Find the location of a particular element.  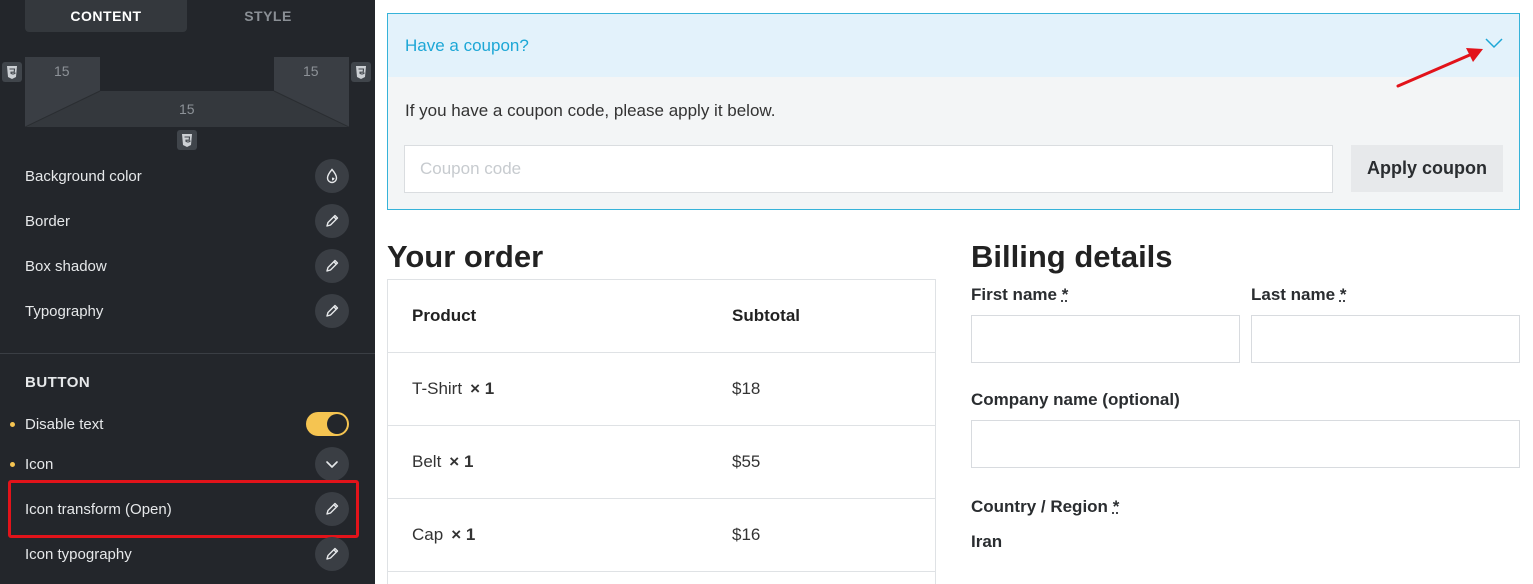

subtotal-cell: $18 is located at coordinates (746, 388).